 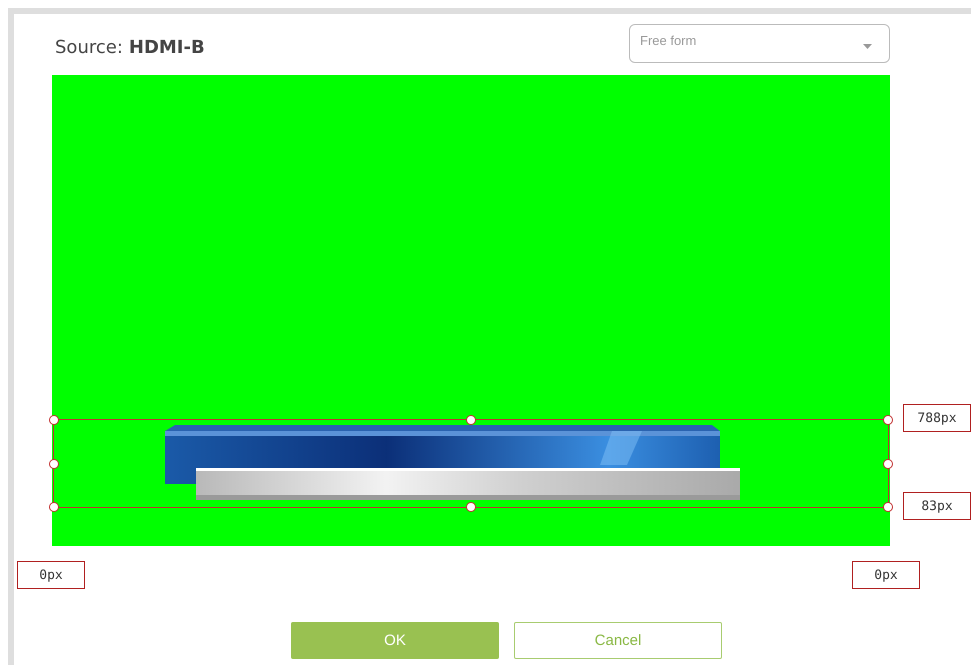 What do you see at coordinates (867, 46) in the screenshot?
I see `caret-icon` at bounding box center [867, 46].